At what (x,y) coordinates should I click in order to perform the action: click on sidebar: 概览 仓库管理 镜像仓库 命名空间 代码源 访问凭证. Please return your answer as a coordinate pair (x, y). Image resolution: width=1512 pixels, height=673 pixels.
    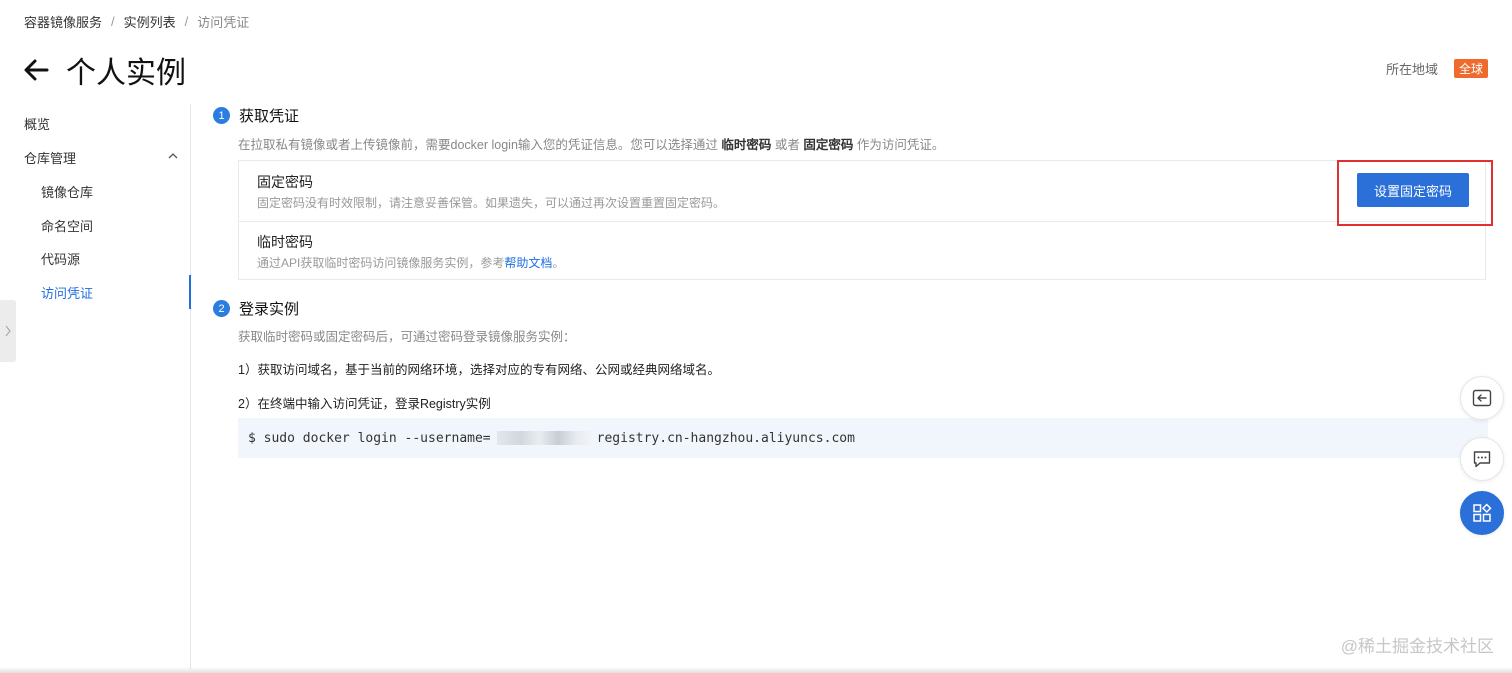
    Looking at the image, I should click on (95, 386).